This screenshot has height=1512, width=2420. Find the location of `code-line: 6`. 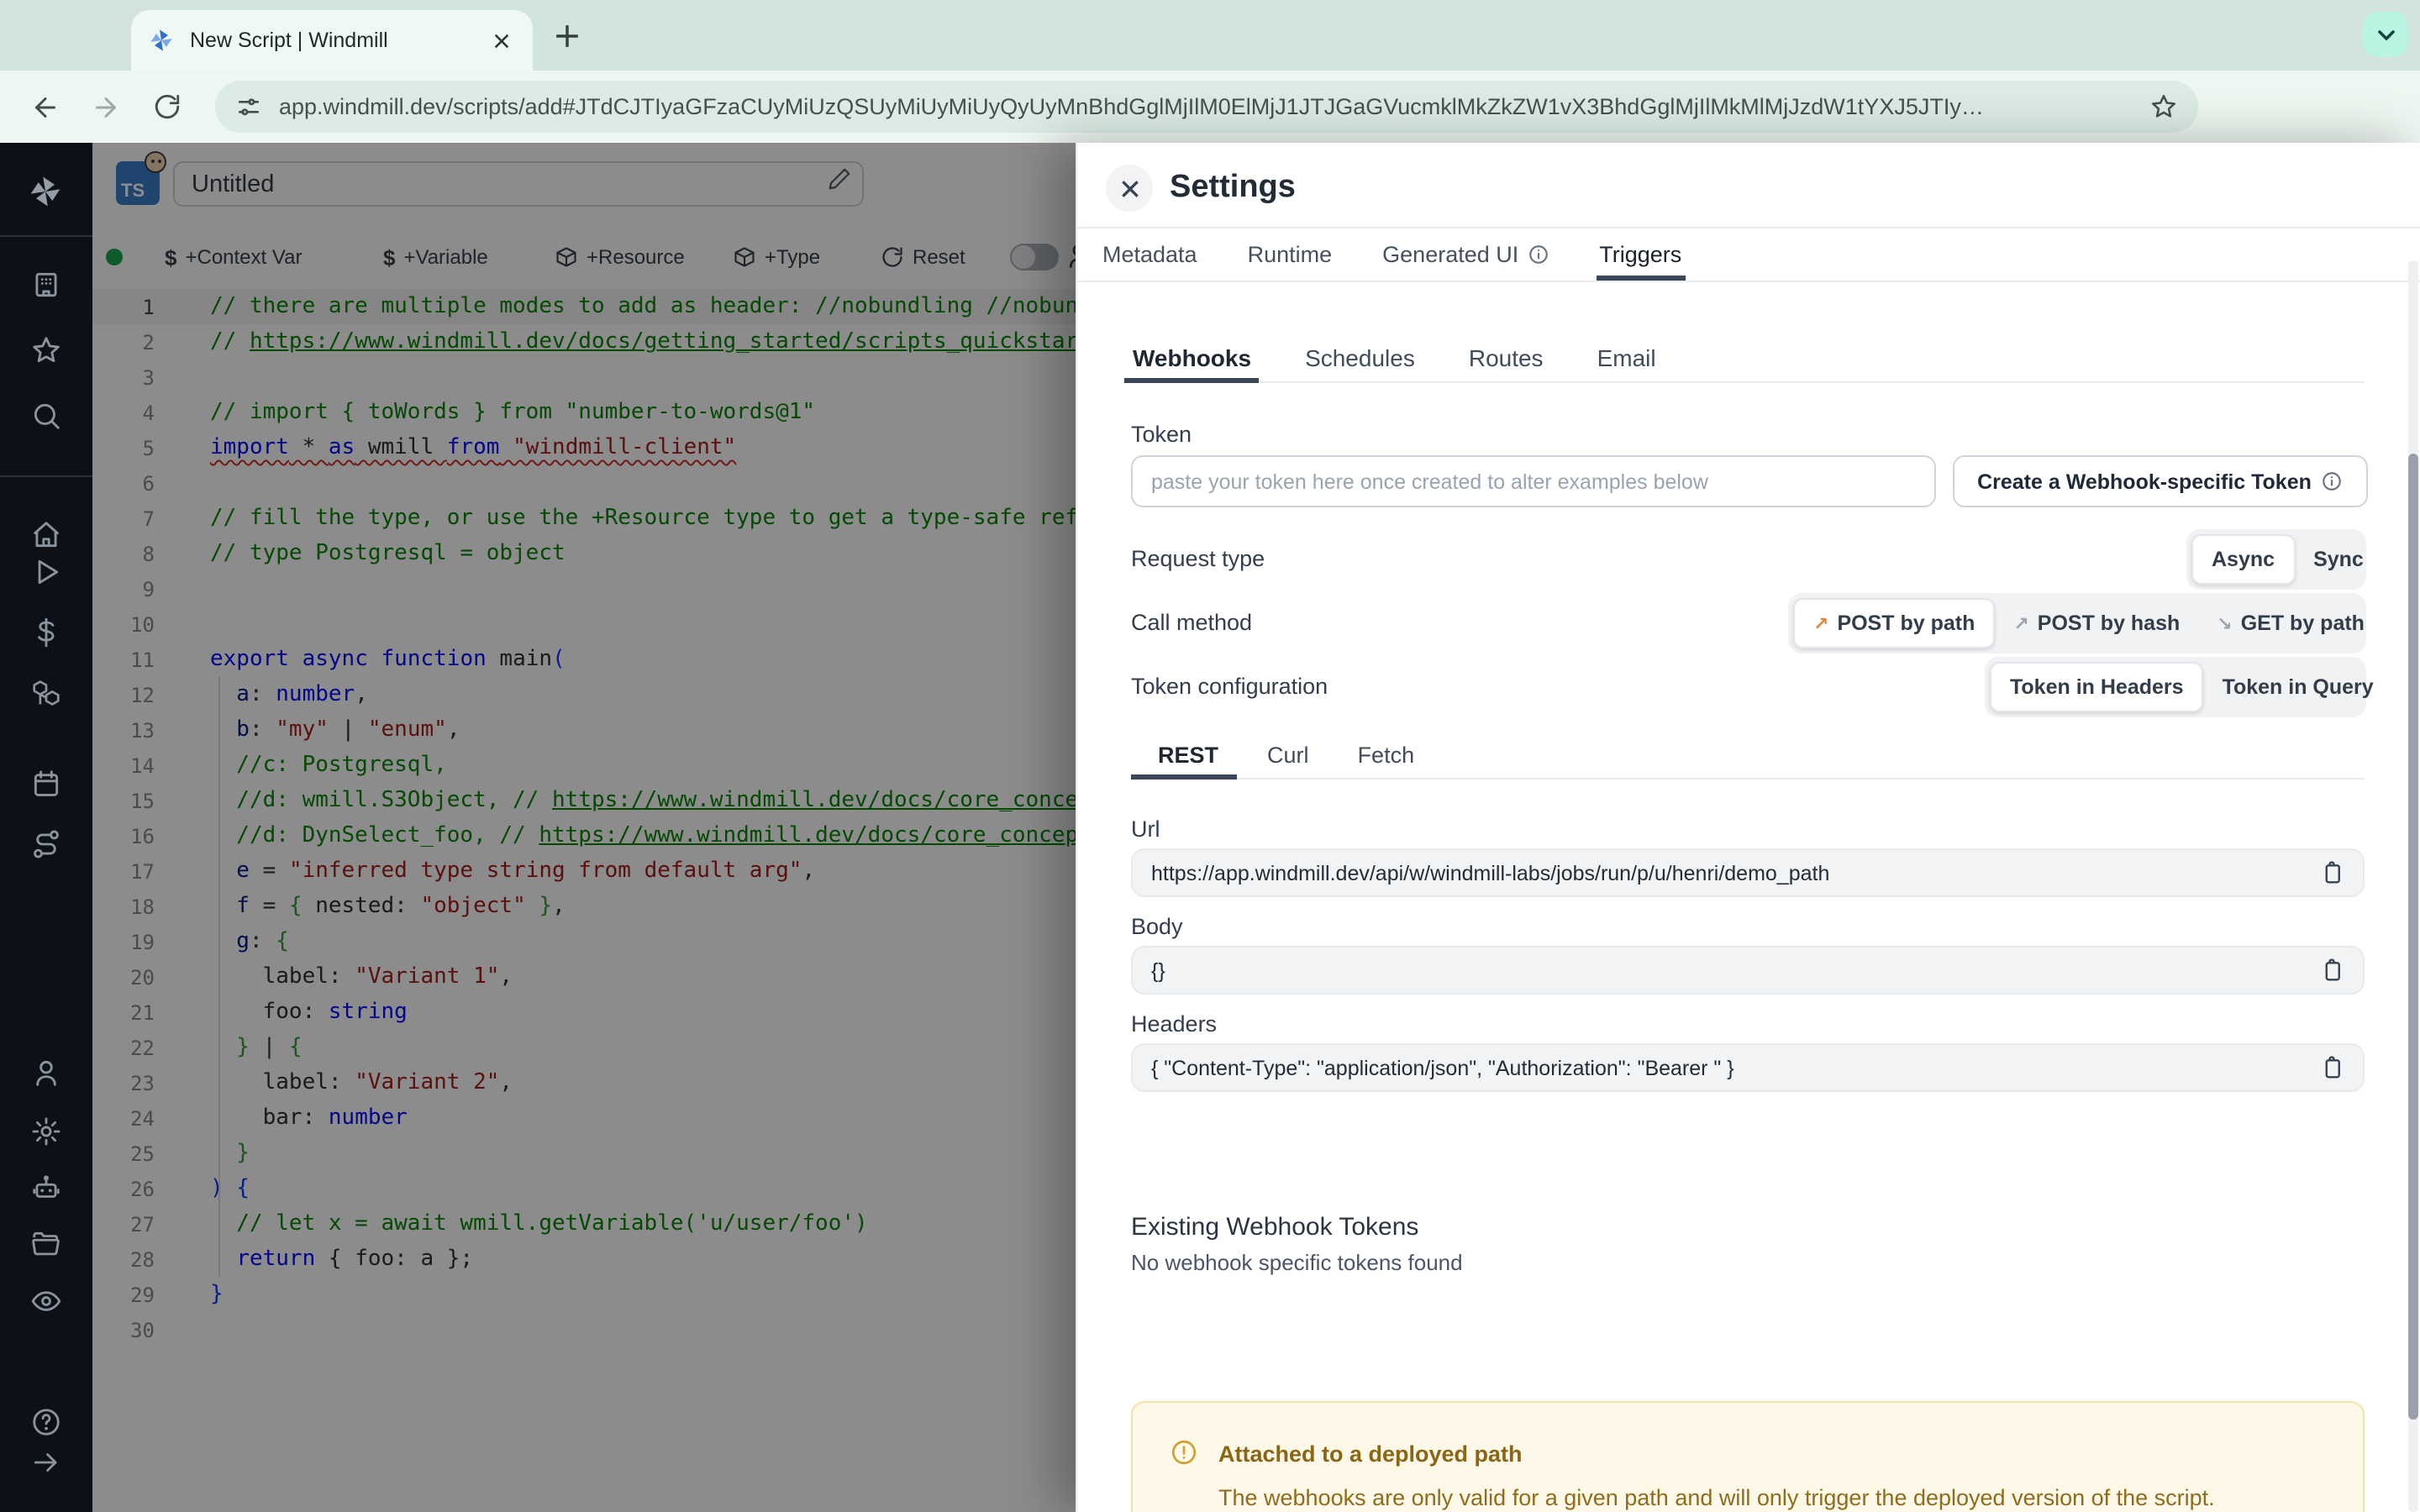

code-line: 6 is located at coordinates (584, 483).